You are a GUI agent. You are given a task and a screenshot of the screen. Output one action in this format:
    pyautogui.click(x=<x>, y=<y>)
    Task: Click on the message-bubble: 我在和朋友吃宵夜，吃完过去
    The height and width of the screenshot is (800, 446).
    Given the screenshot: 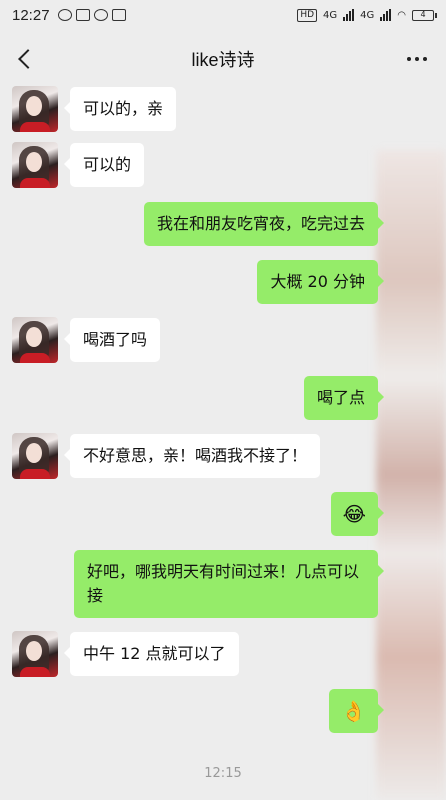 What is the action you would take?
    pyautogui.click(x=264, y=224)
    